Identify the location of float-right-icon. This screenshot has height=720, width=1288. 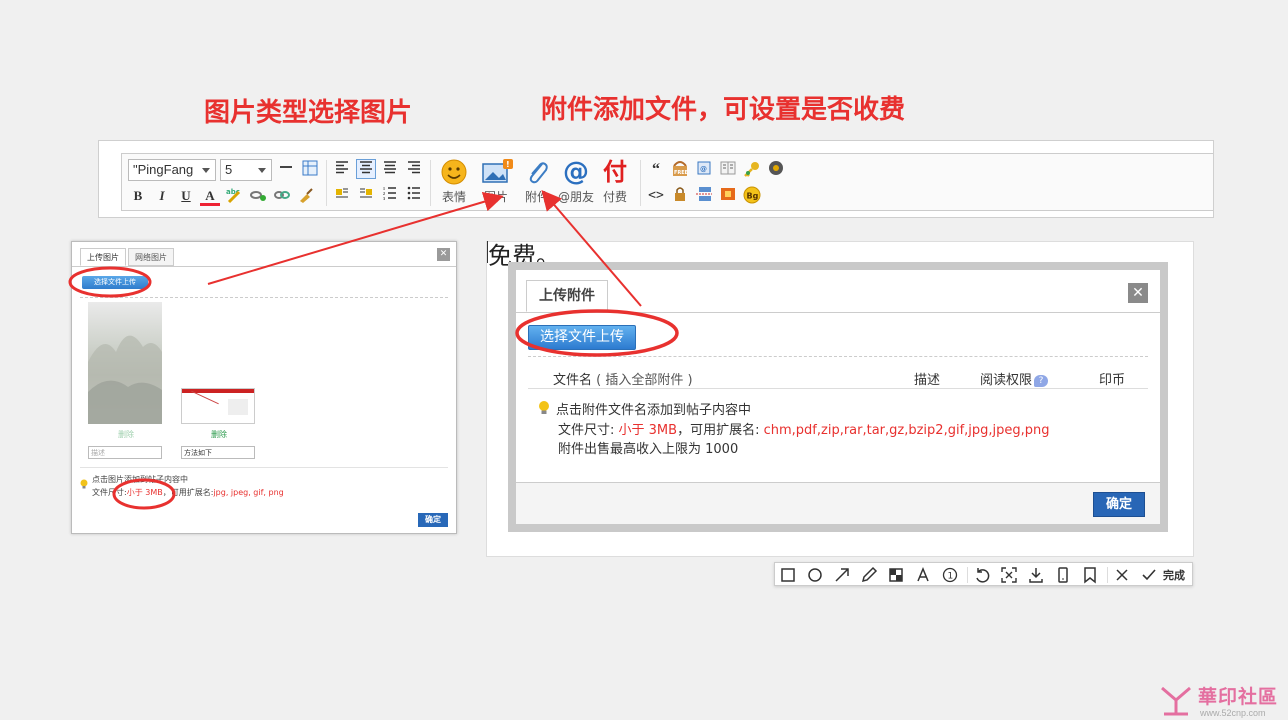
(366, 196).